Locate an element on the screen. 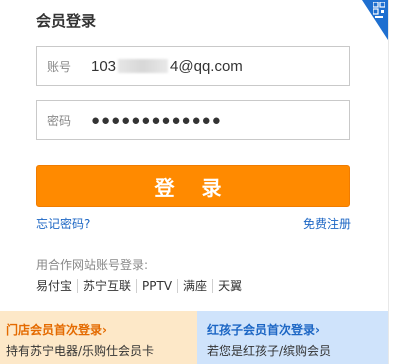 This screenshot has width=396, height=364. partner-list: 易付宝 苏宁互联 PPTV 满座 天翼 is located at coordinates (141, 286).